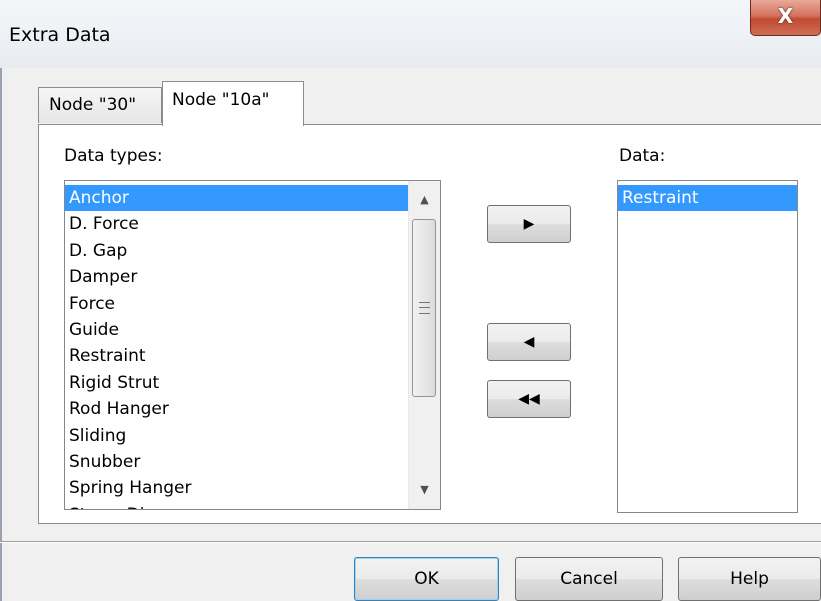 The image size is (821, 601). What do you see at coordinates (252, 277) in the screenshot?
I see `list-item: Damper` at bounding box center [252, 277].